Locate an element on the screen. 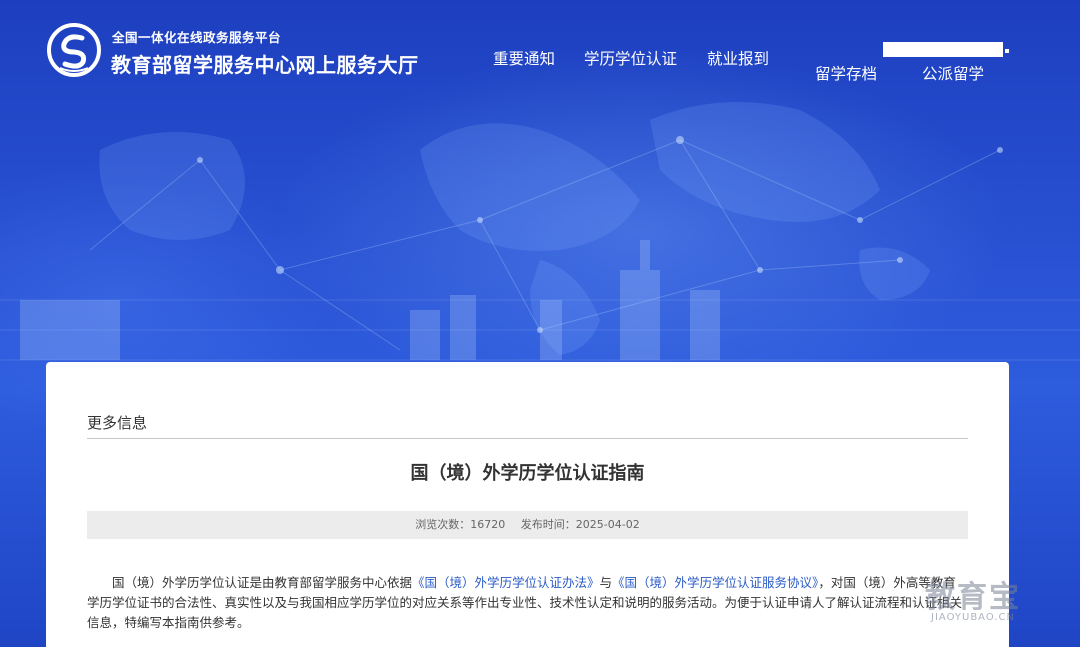 This screenshot has height=647, width=1080. views-count: 16720 is located at coordinates (488, 524).